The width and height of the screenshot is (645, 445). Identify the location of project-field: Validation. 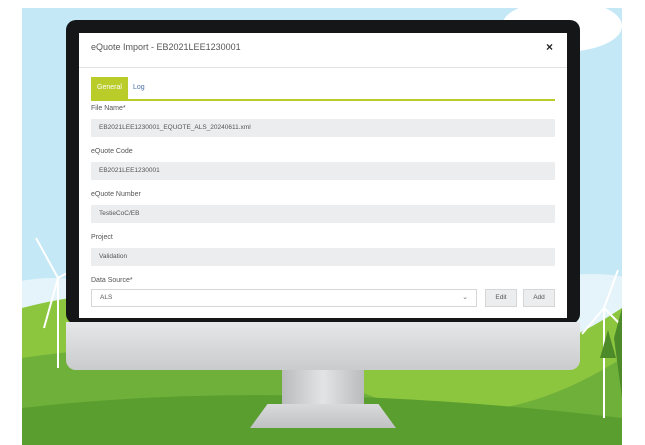
(323, 257).